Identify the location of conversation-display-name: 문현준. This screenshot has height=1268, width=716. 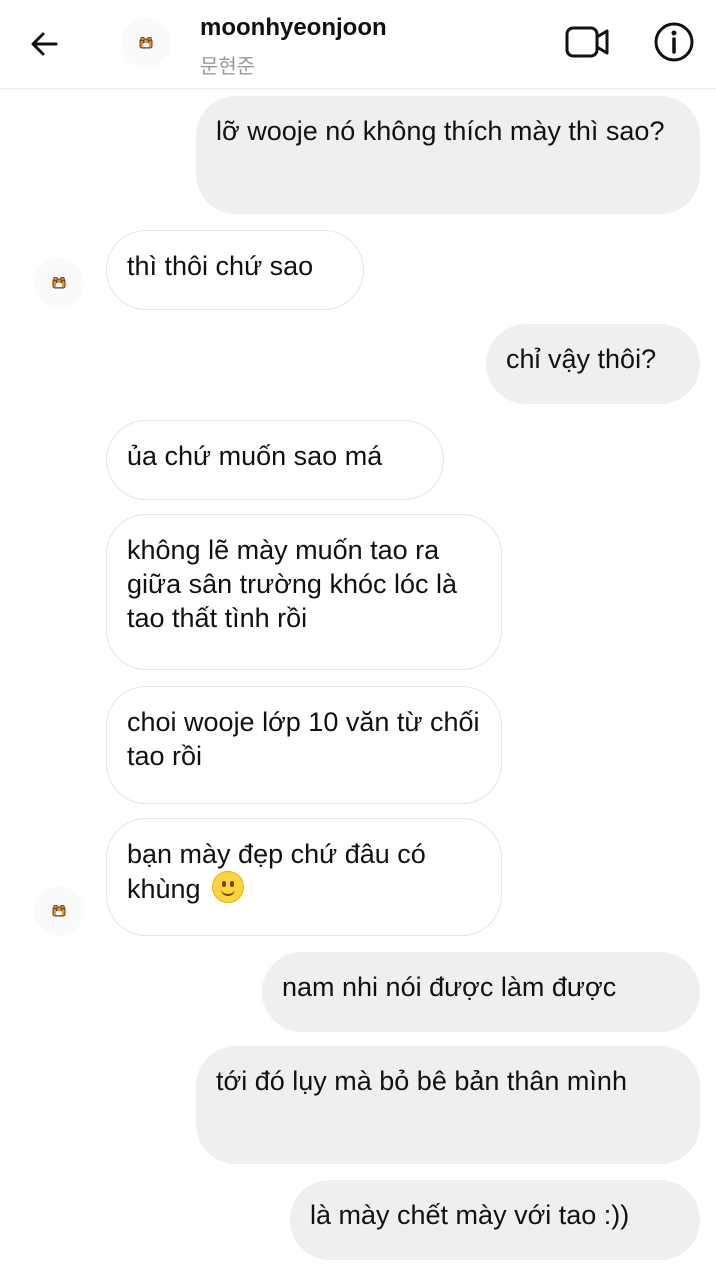
(228, 67).